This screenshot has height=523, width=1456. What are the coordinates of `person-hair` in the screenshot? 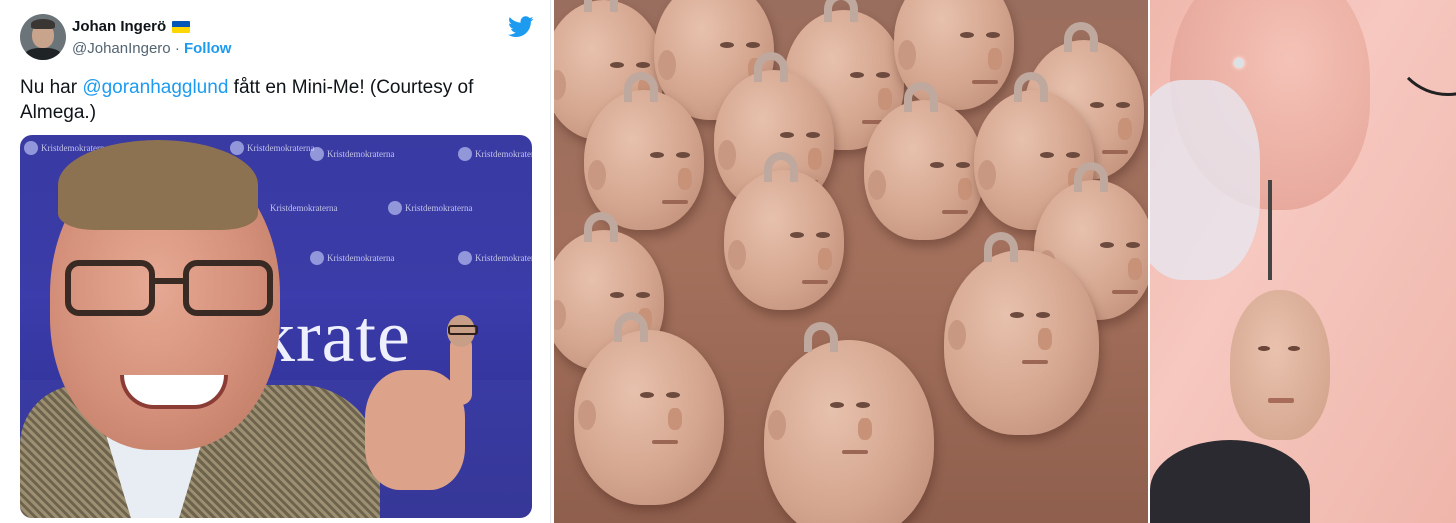 It's located at (158, 185).